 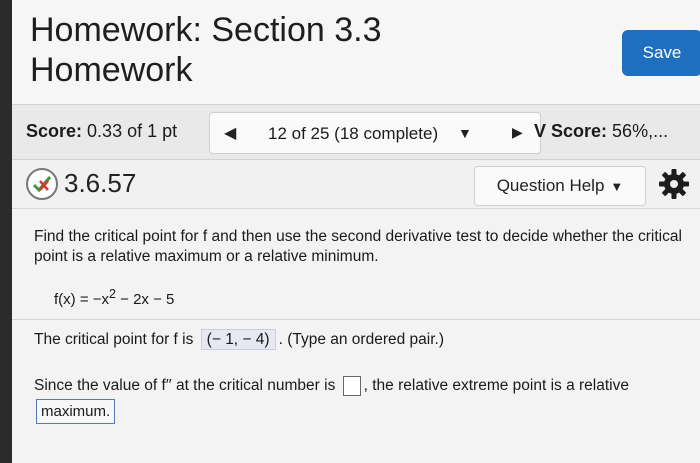 What do you see at coordinates (100, 183) in the screenshot?
I see `question-number: 3.6.57` at bounding box center [100, 183].